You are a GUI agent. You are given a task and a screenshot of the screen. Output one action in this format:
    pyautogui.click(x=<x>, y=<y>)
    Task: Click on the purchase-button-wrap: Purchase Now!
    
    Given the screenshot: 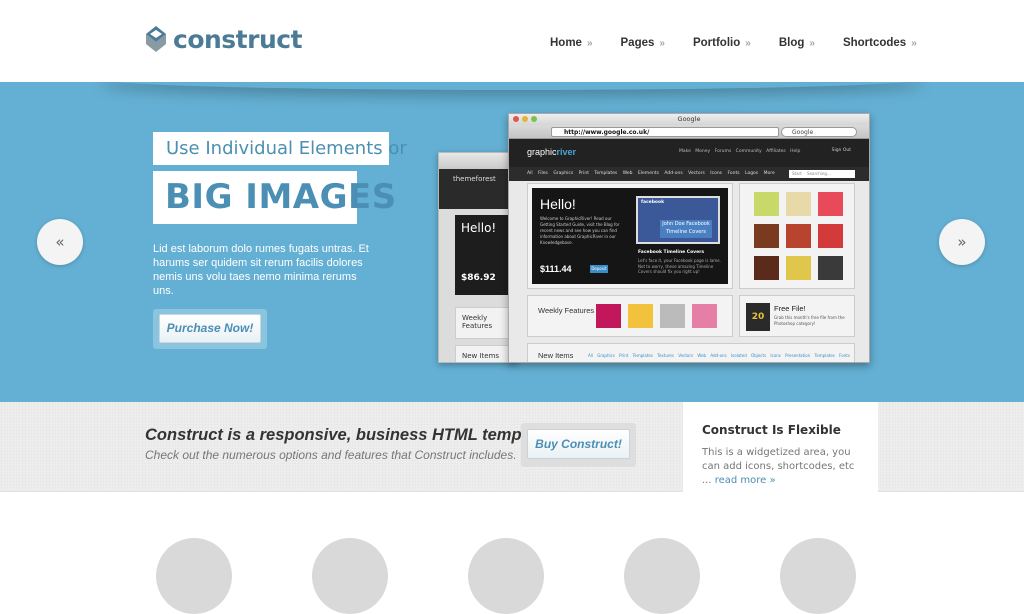 What is the action you would take?
    pyautogui.click(x=210, y=329)
    